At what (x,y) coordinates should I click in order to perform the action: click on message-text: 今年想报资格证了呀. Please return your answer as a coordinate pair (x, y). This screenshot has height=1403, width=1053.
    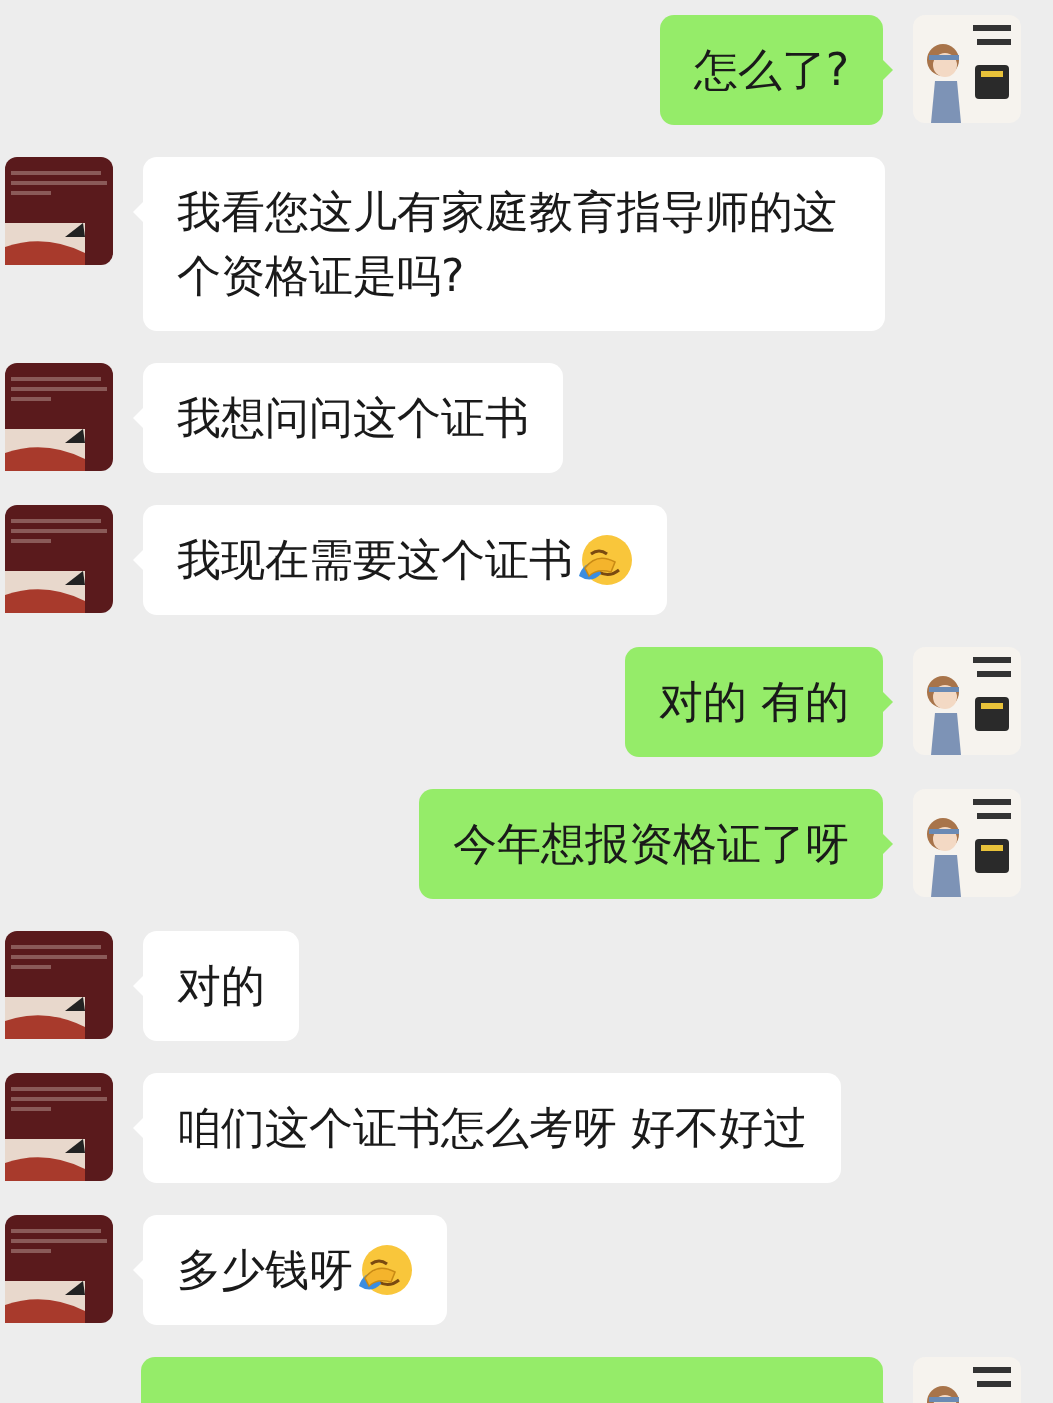
    Looking at the image, I should click on (651, 844).